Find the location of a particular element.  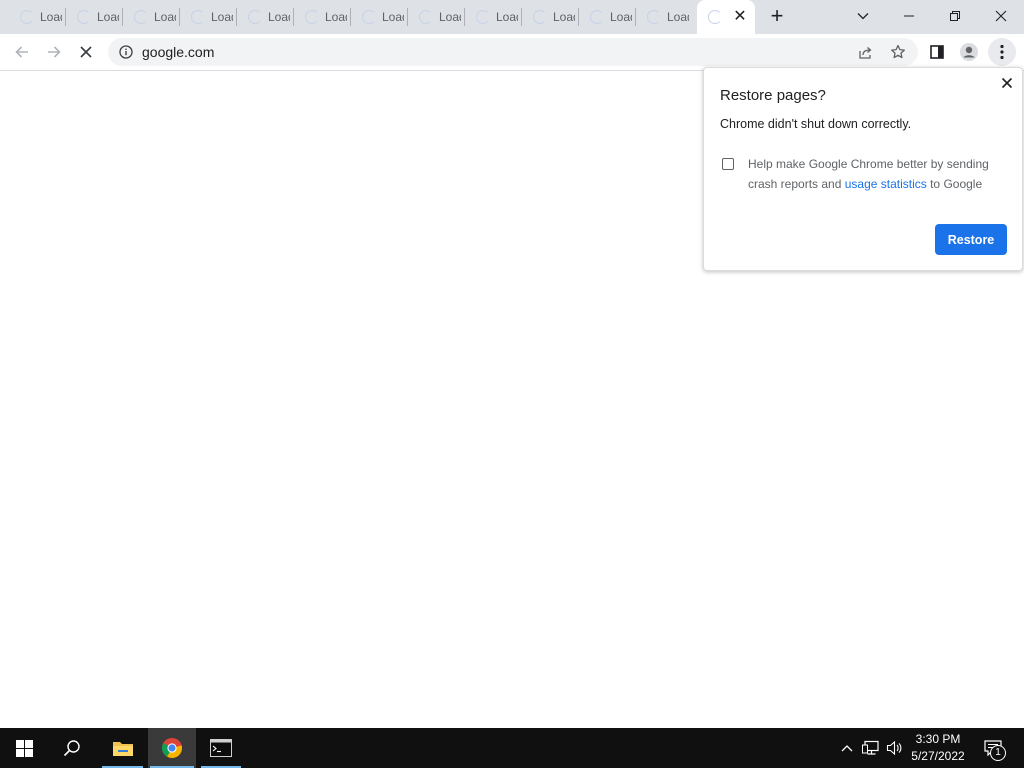

search-icon is located at coordinates (71, 748).